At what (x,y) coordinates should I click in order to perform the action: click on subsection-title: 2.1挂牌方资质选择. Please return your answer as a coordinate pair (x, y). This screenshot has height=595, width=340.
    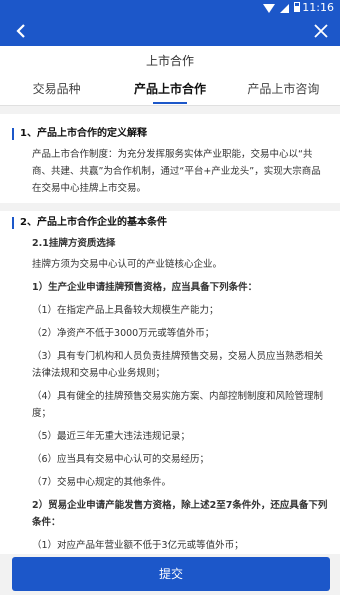
    Looking at the image, I should click on (74, 243).